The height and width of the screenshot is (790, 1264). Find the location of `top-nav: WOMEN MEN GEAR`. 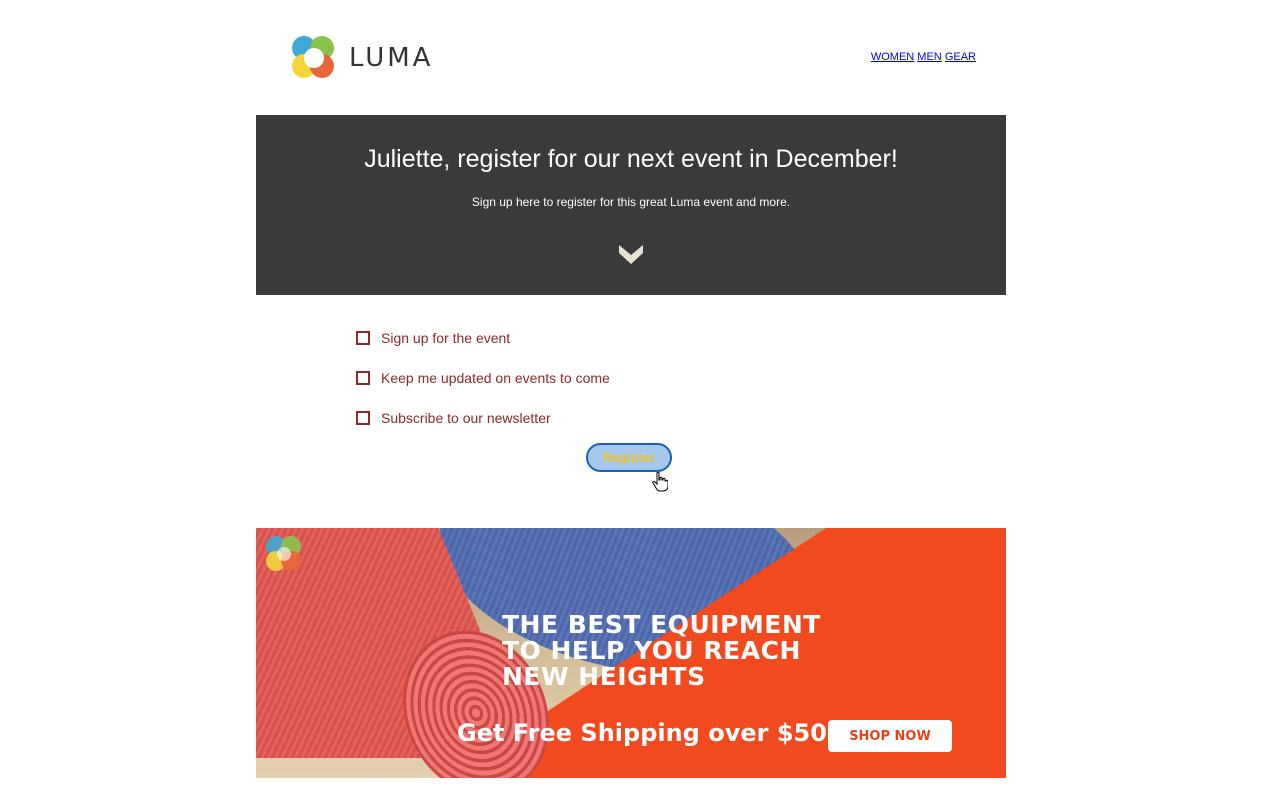

top-nav: WOMEN MEN GEAR is located at coordinates (923, 57).